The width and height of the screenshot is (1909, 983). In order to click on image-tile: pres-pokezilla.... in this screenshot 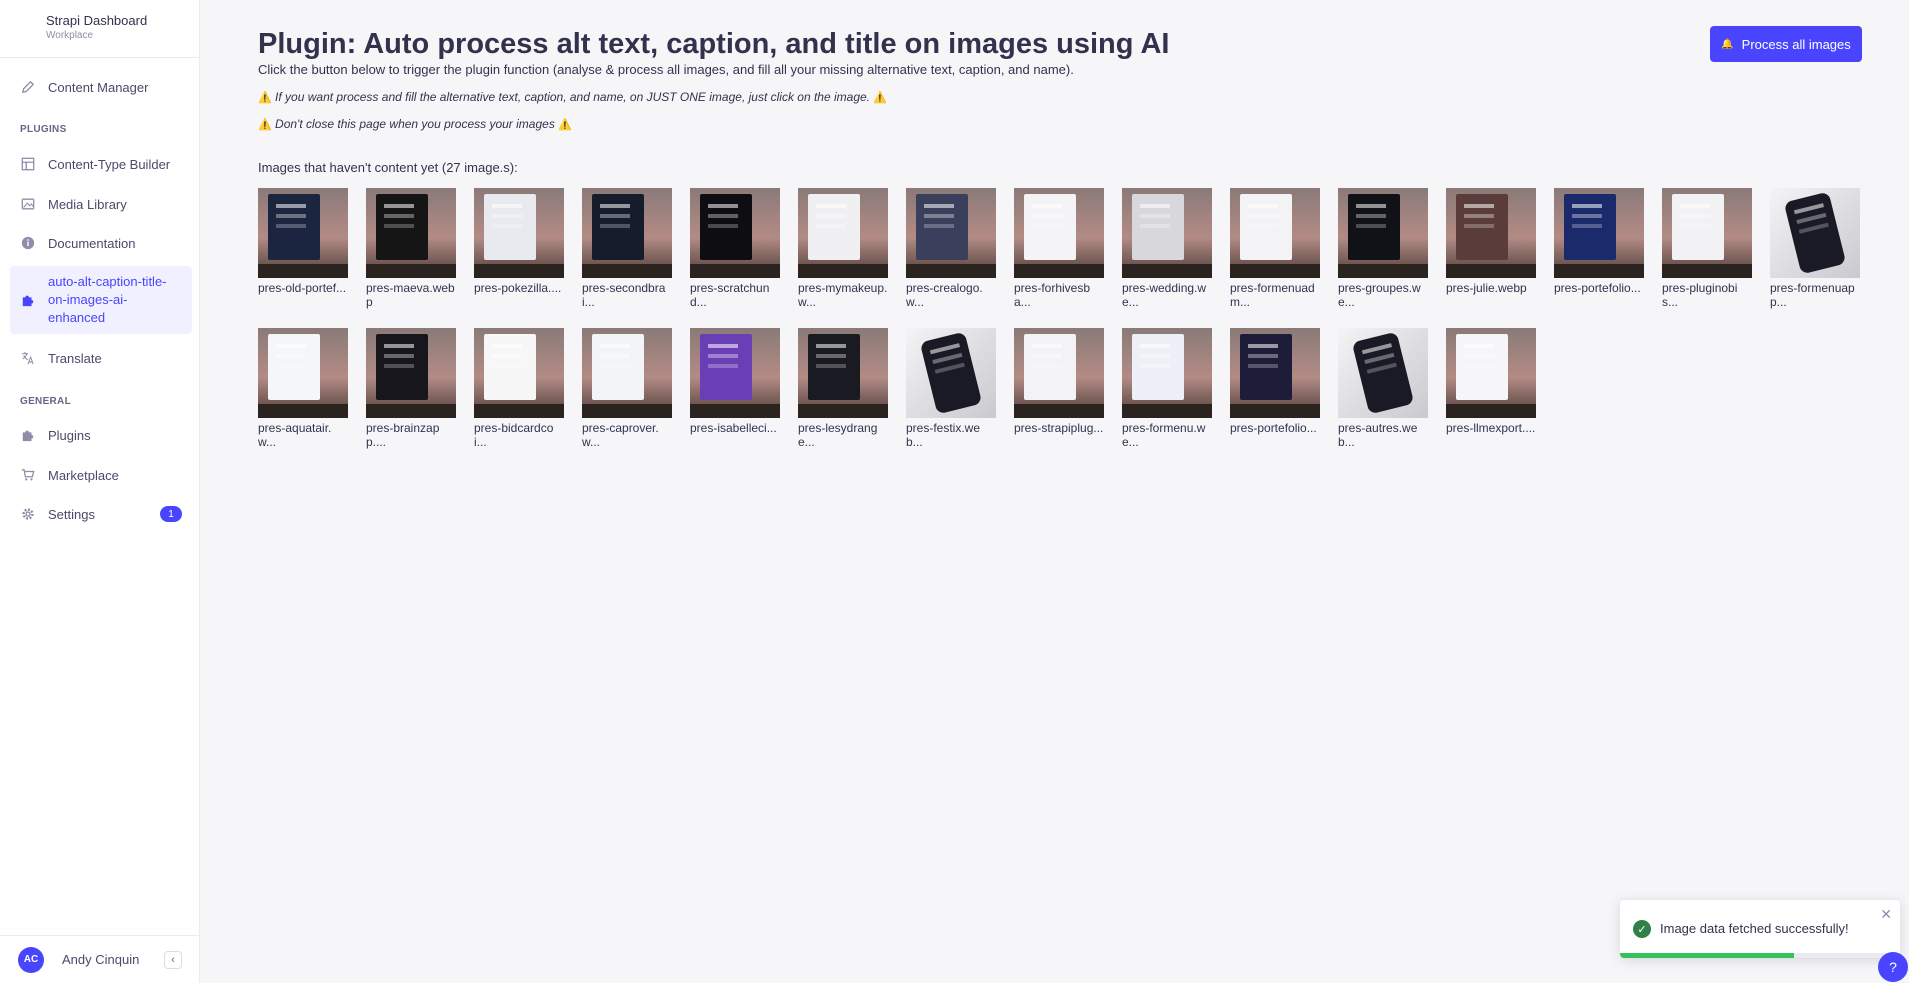, I will do `click(519, 241)`.